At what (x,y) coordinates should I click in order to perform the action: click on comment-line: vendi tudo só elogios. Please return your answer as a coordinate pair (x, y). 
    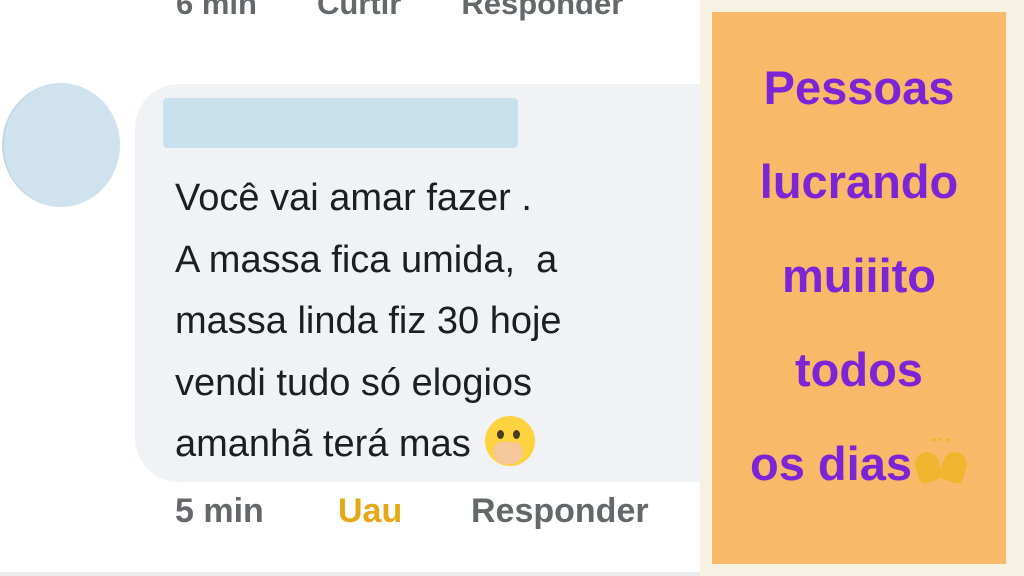
    Looking at the image, I should click on (354, 382).